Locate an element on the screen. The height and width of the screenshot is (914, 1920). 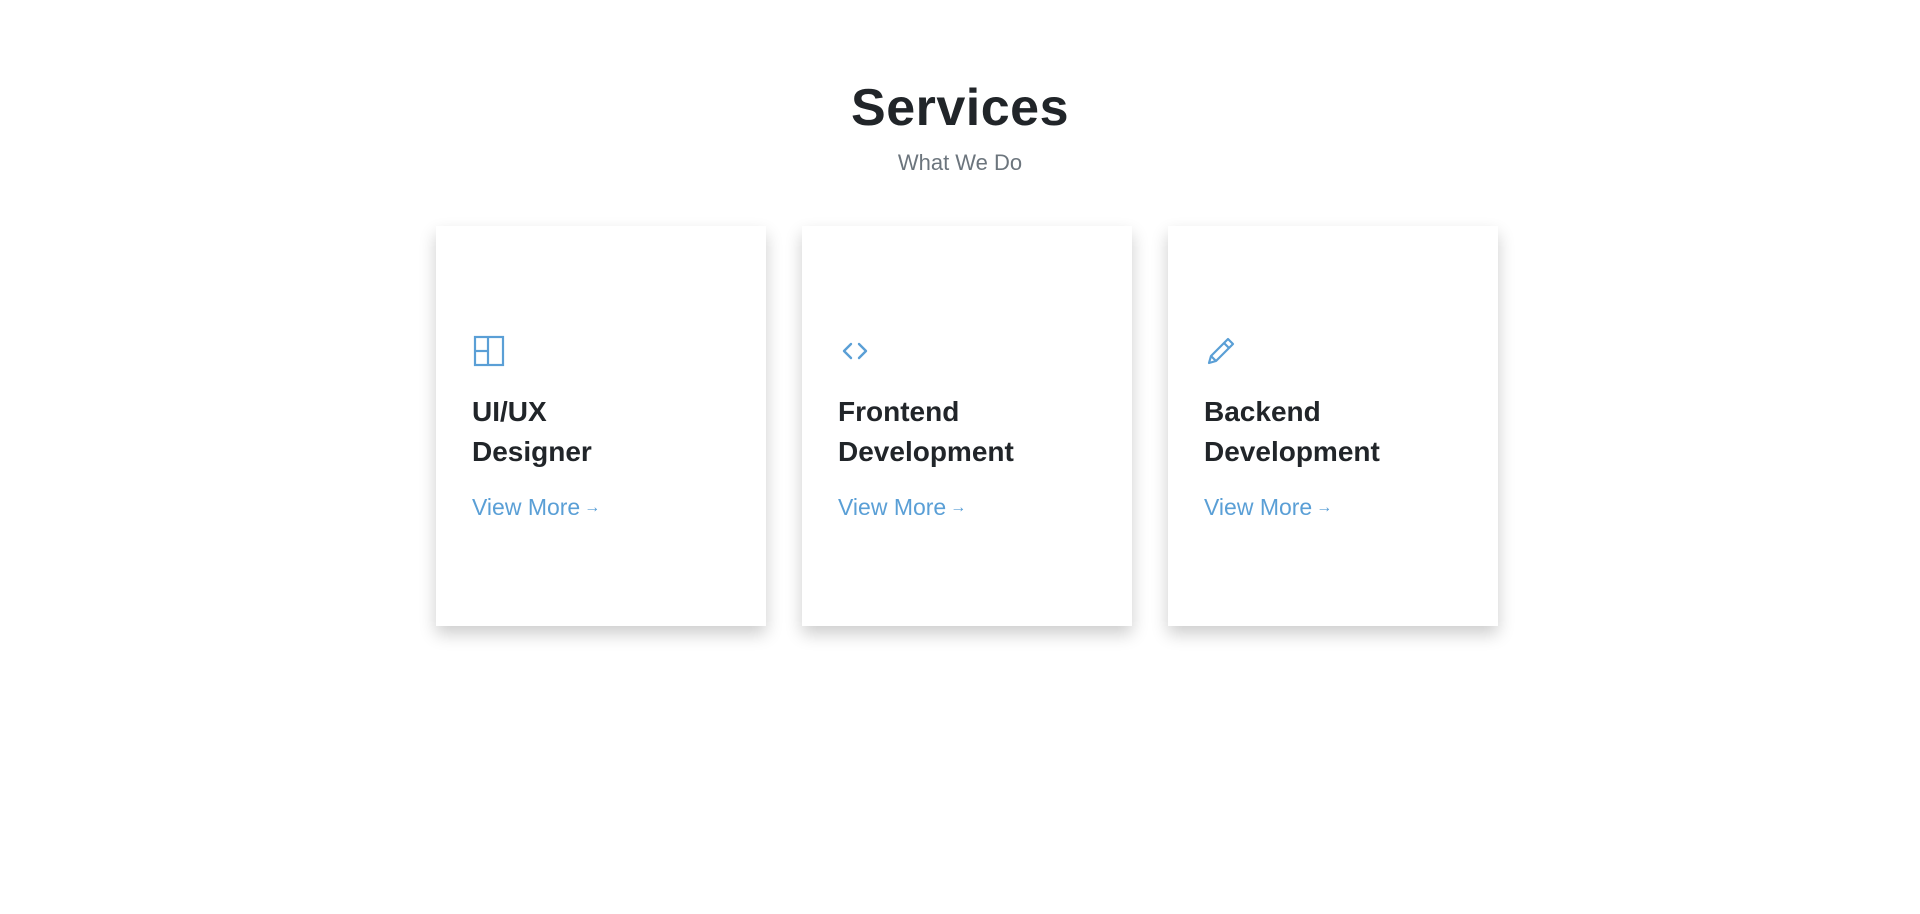
card-title: Frontend Development is located at coordinates (926, 431).